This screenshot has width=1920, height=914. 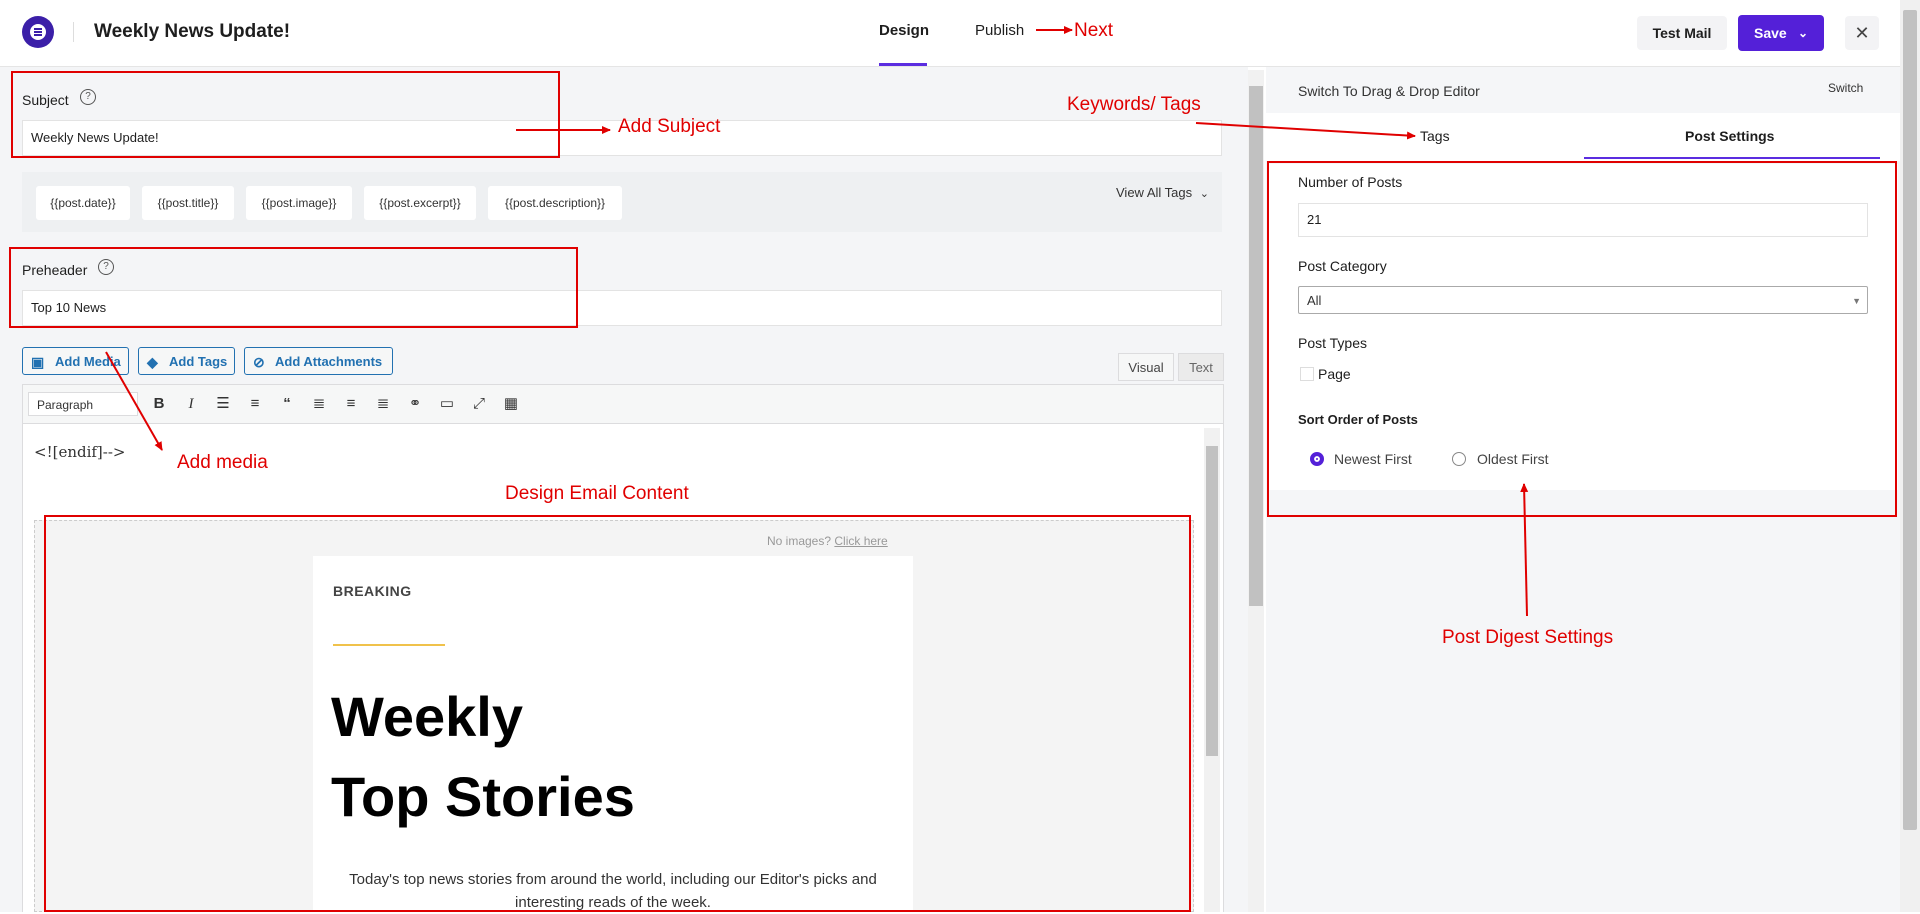 What do you see at coordinates (1583, 137) in the screenshot?
I see `settings-tabs` at bounding box center [1583, 137].